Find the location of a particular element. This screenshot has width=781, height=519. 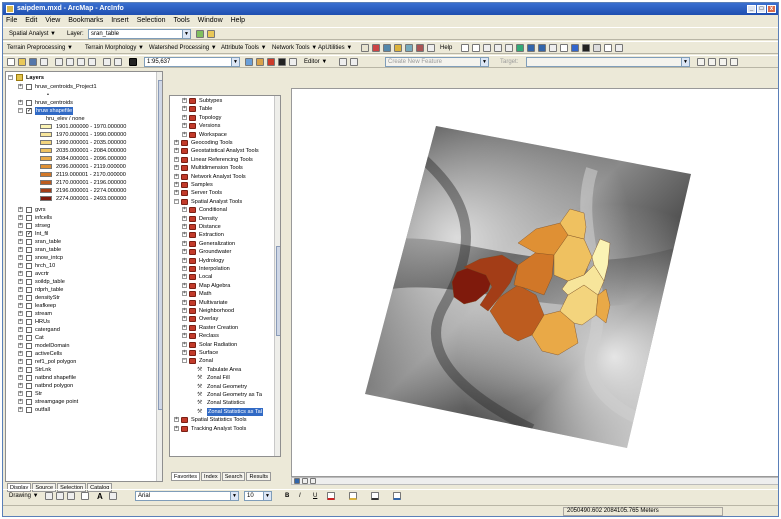

terrain-preprocessing-menu: Terrain Preprocessing ▼ is located at coordinates (40, 48).